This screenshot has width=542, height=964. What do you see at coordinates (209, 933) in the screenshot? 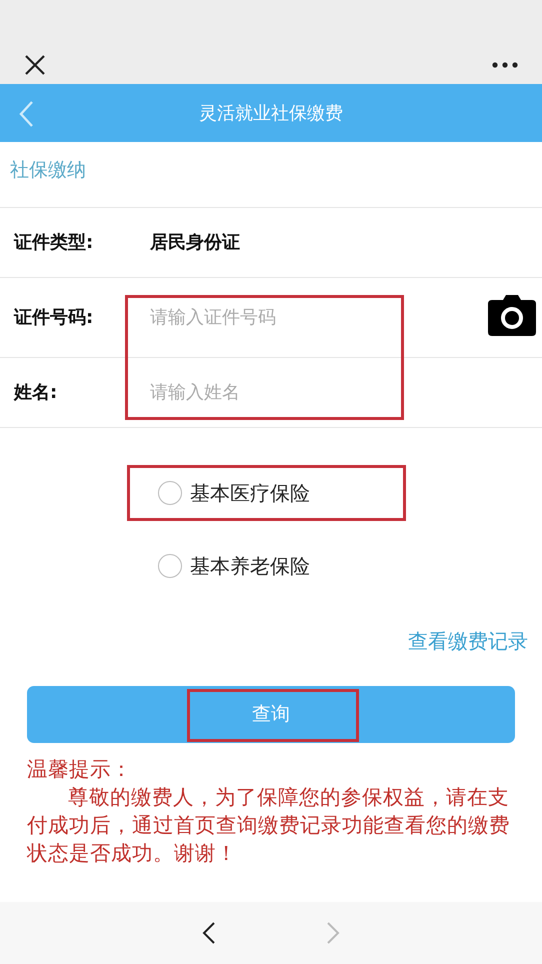
I see `back-arrow-button` at bounding box center [209, 933].